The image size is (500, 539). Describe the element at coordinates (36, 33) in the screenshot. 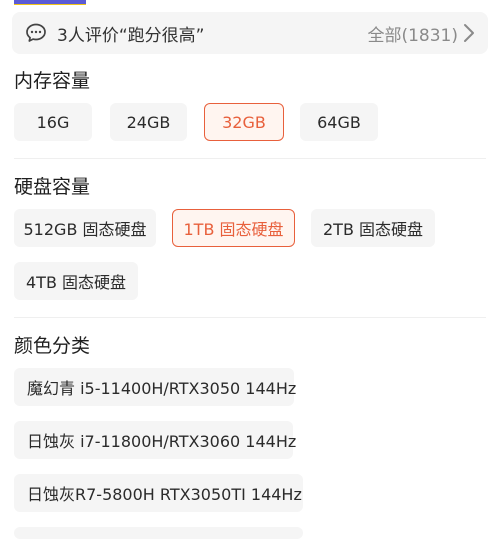

I see `chat-bubble-icon` at that location.